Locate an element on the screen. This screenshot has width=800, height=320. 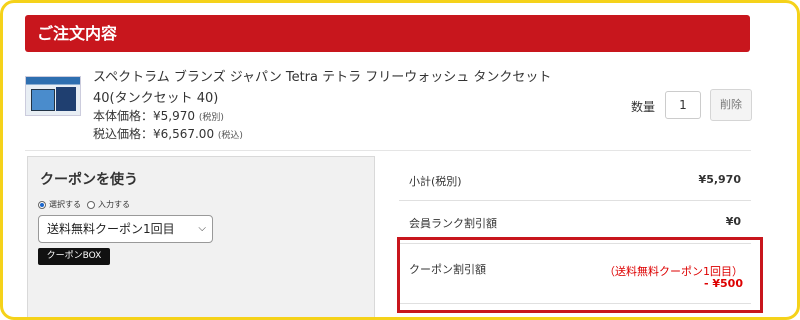
coupon-select-value: 送料無料クーポン1回目 is located at coordinates (111, 229).